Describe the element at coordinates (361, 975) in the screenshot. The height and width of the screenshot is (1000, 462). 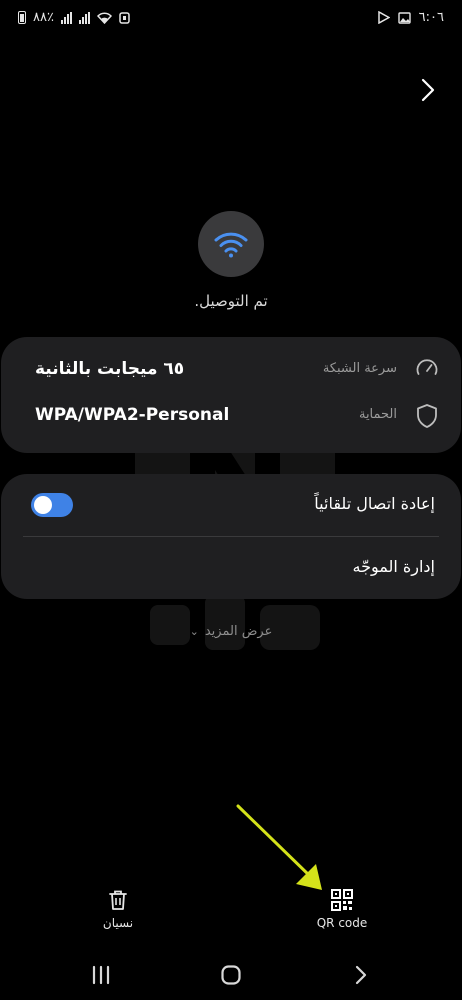
I see `back-icon` at that location.